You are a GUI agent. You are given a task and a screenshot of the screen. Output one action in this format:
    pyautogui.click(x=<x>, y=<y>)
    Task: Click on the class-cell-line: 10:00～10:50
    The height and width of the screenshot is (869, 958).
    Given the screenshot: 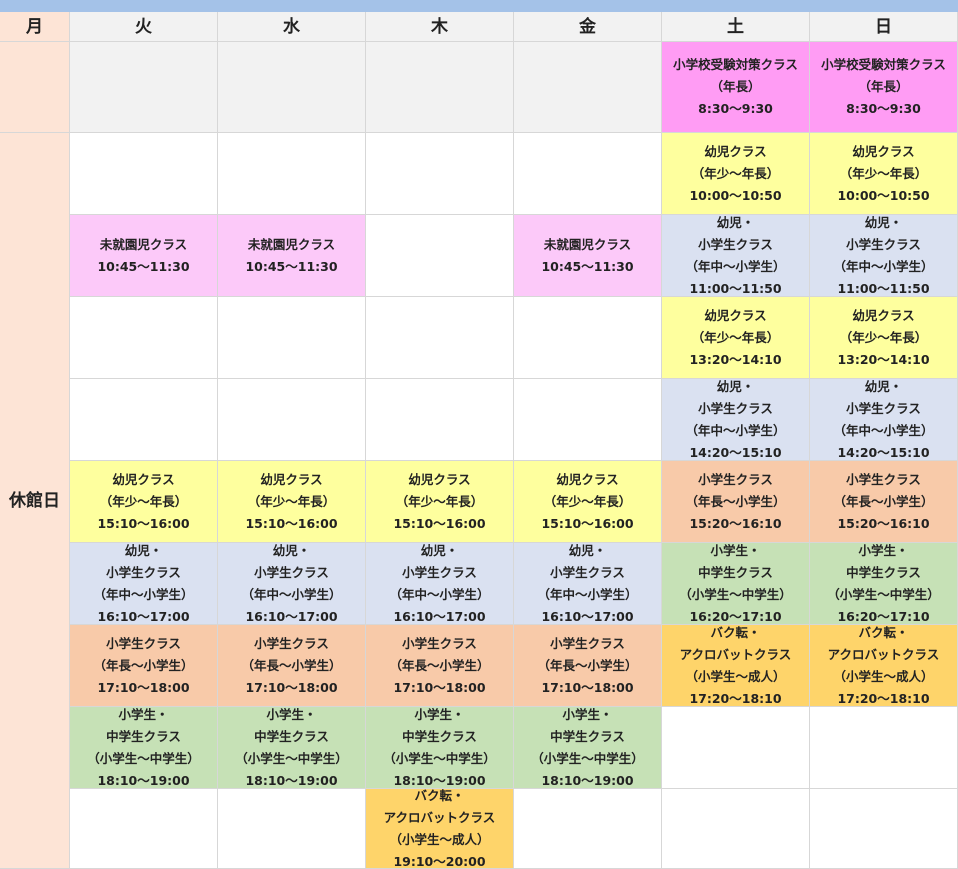 What is the action you would take?
    pyautogui.click(x=883, y=195)
    